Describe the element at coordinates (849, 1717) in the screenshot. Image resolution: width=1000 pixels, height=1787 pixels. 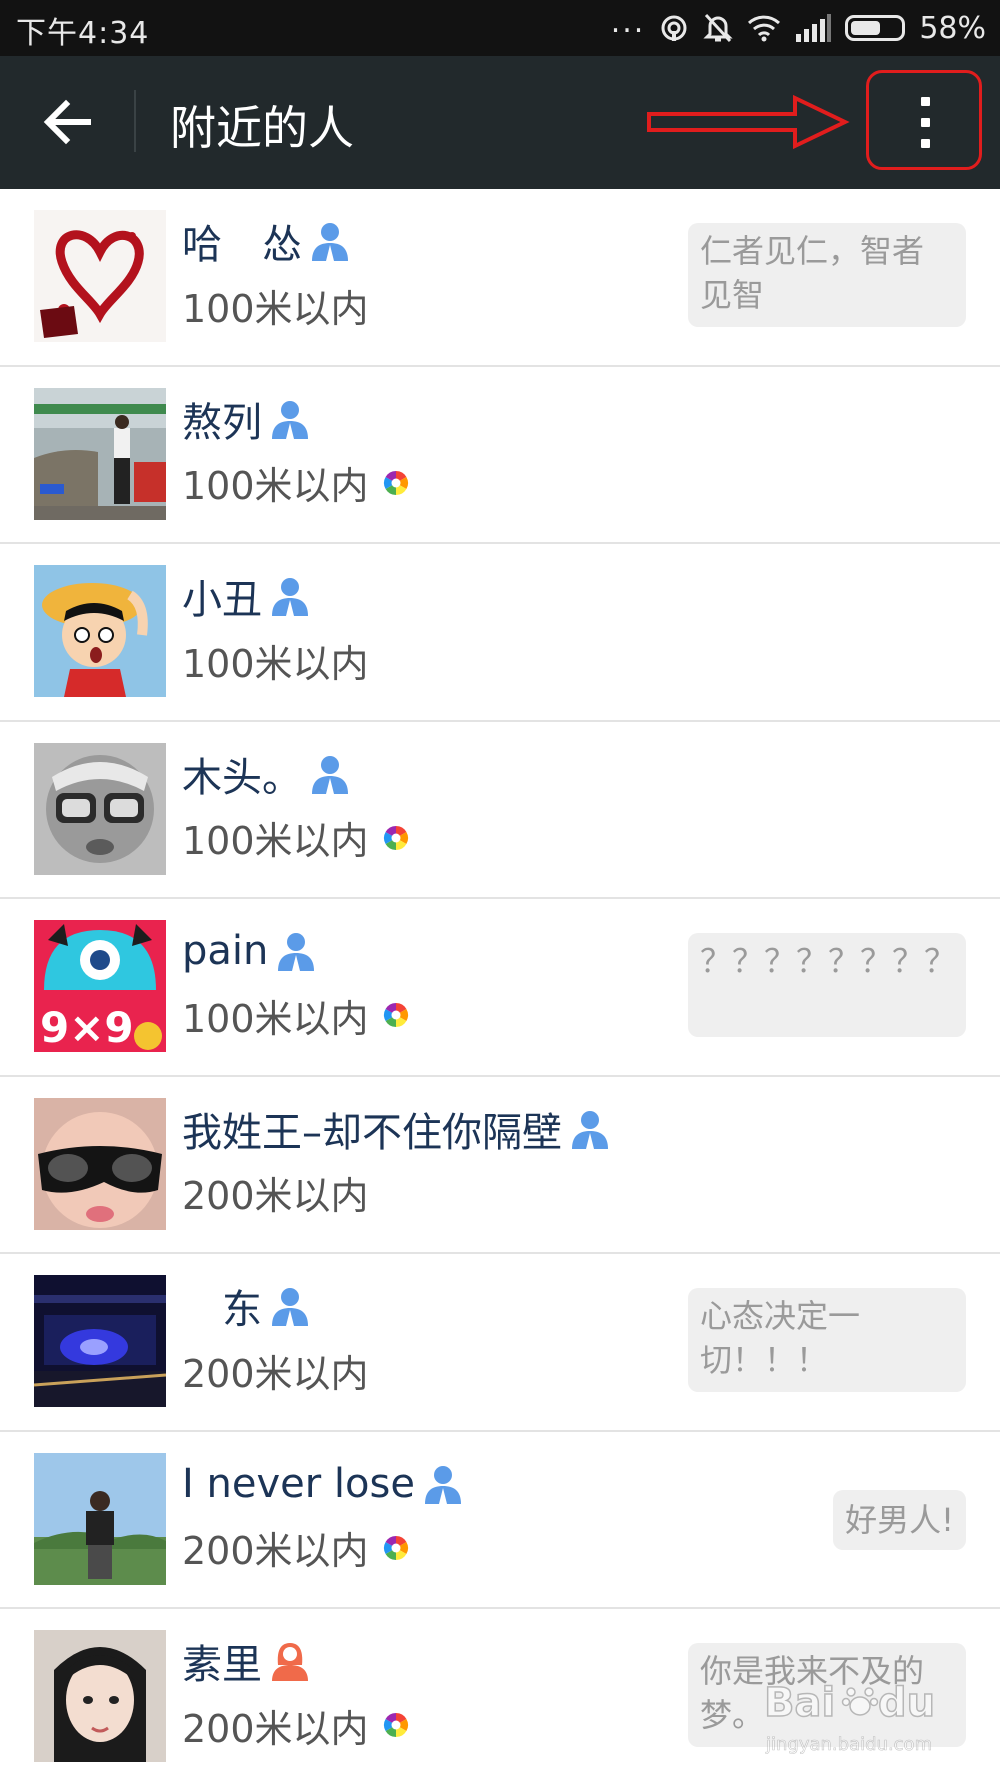
I see `baidu-watermark-logo: Bai du jingyan.baidu.com` at that location.